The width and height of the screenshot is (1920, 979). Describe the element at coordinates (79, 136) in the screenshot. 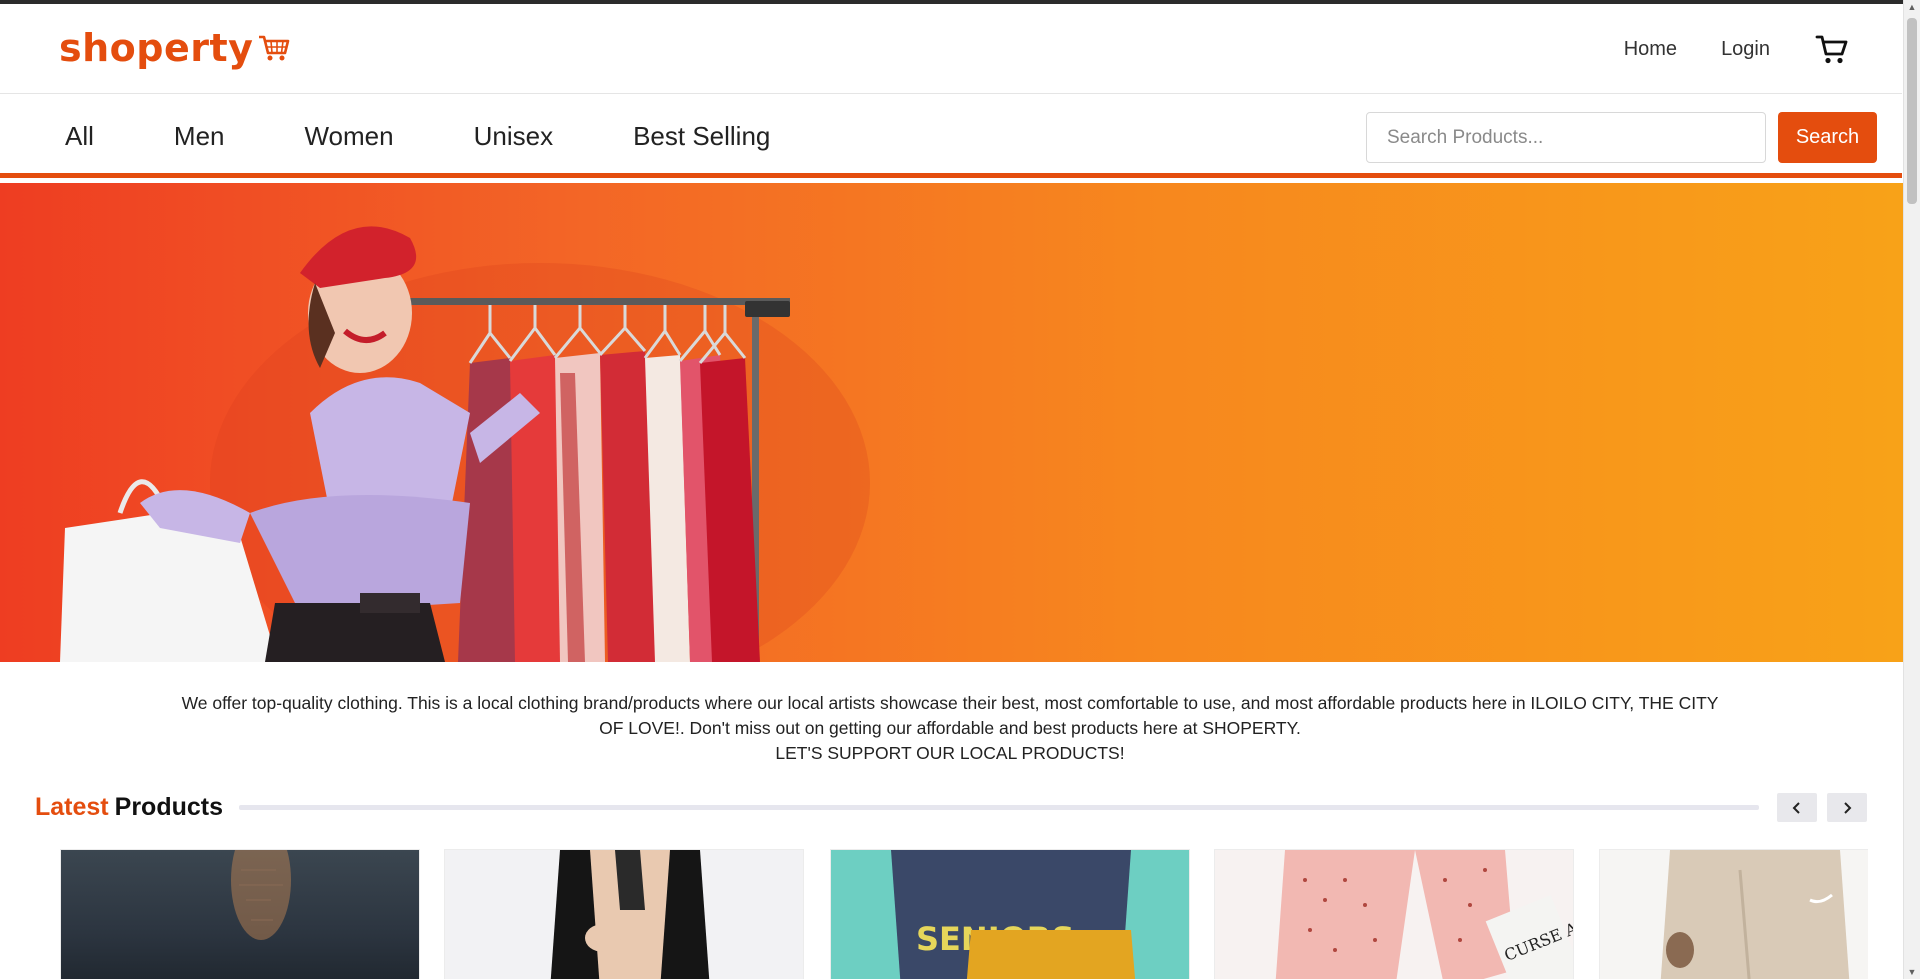

I see `category-all: All` at that location.